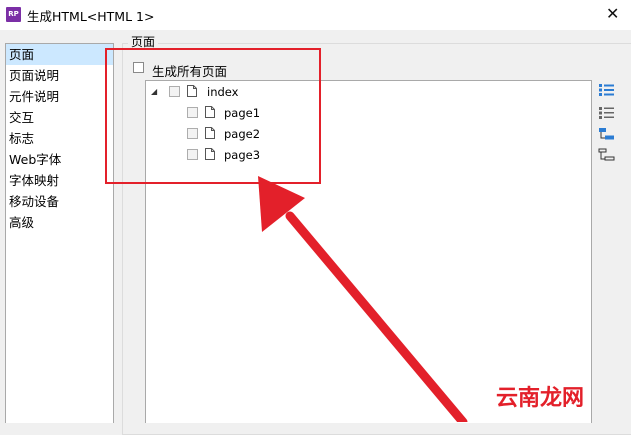 The image size is (631, 435). What do you see at coordinates (612, 13) in the screenshot?
I see `close-icon: ✕` at bounding box center [612, 13].